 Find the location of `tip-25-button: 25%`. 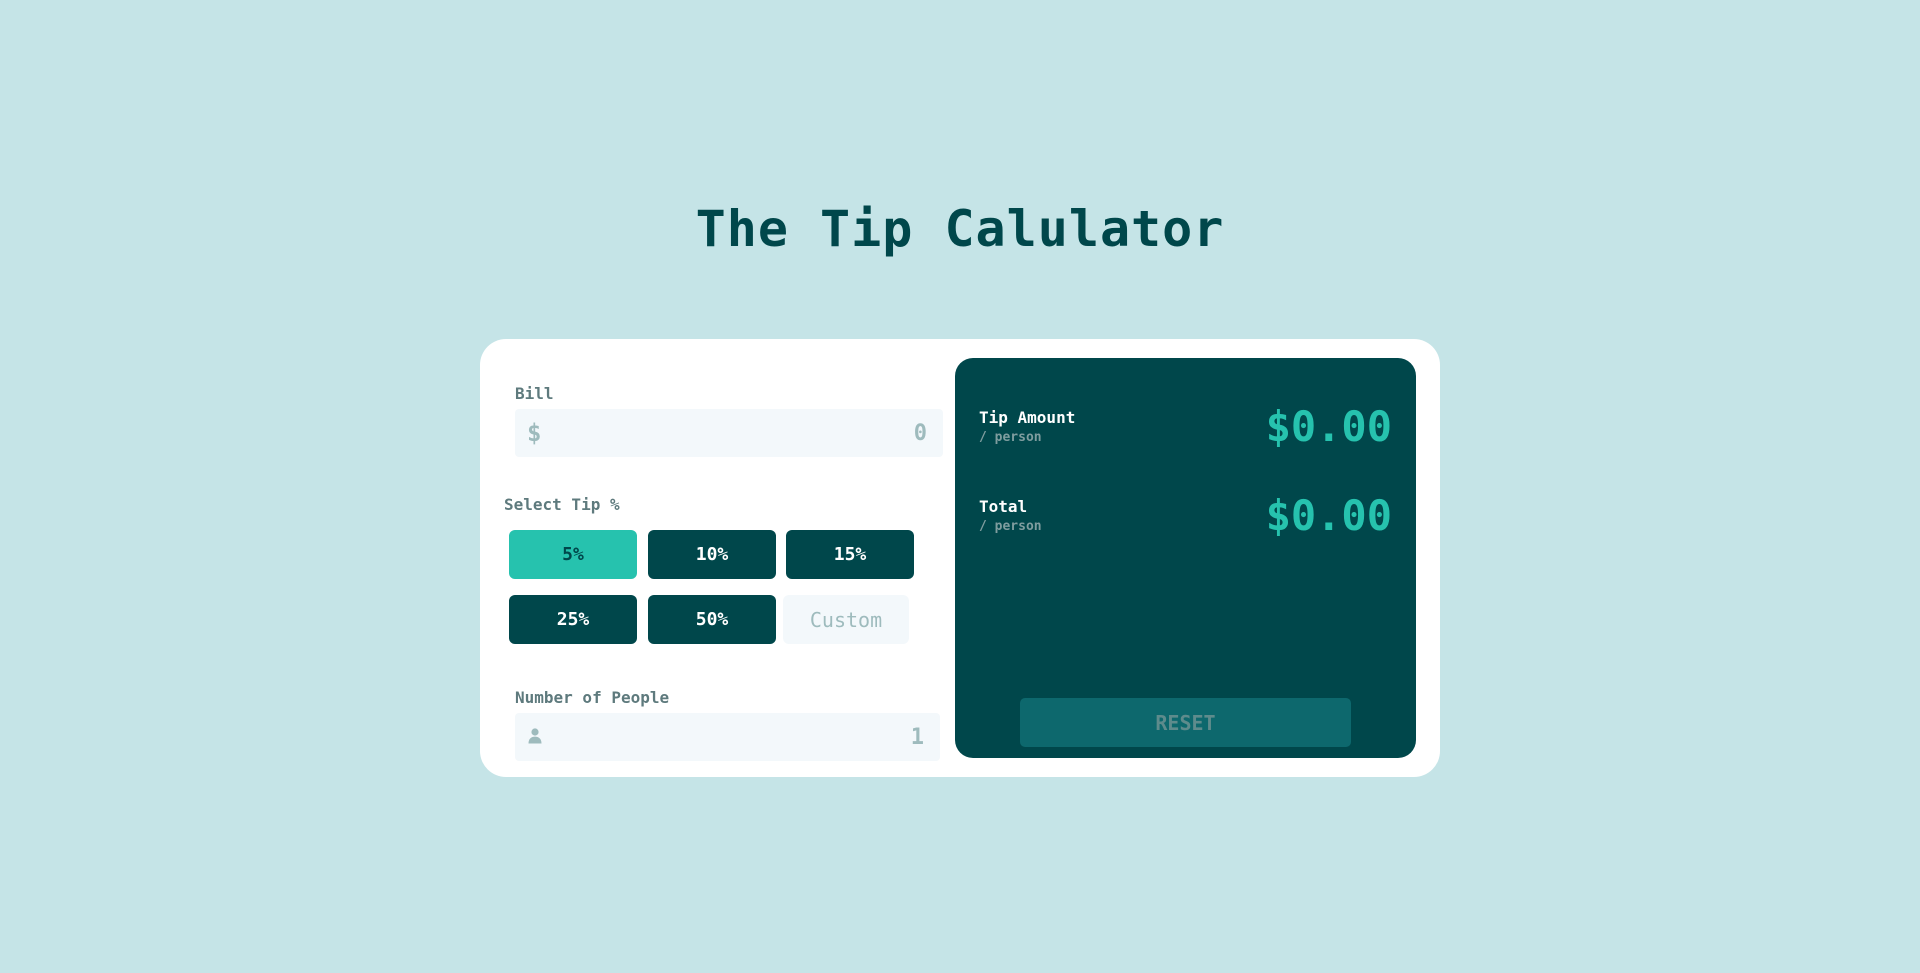

tip-25-button: 25% is located at coordinates (573, 619).